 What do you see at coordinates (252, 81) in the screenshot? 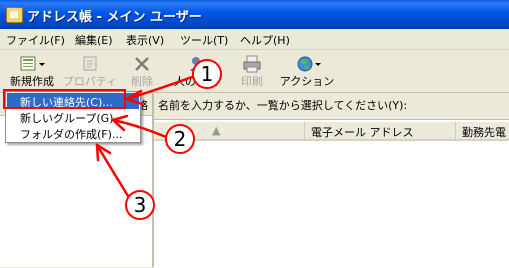
I see `print-label: 印刷` at bounding box center [252, 81].